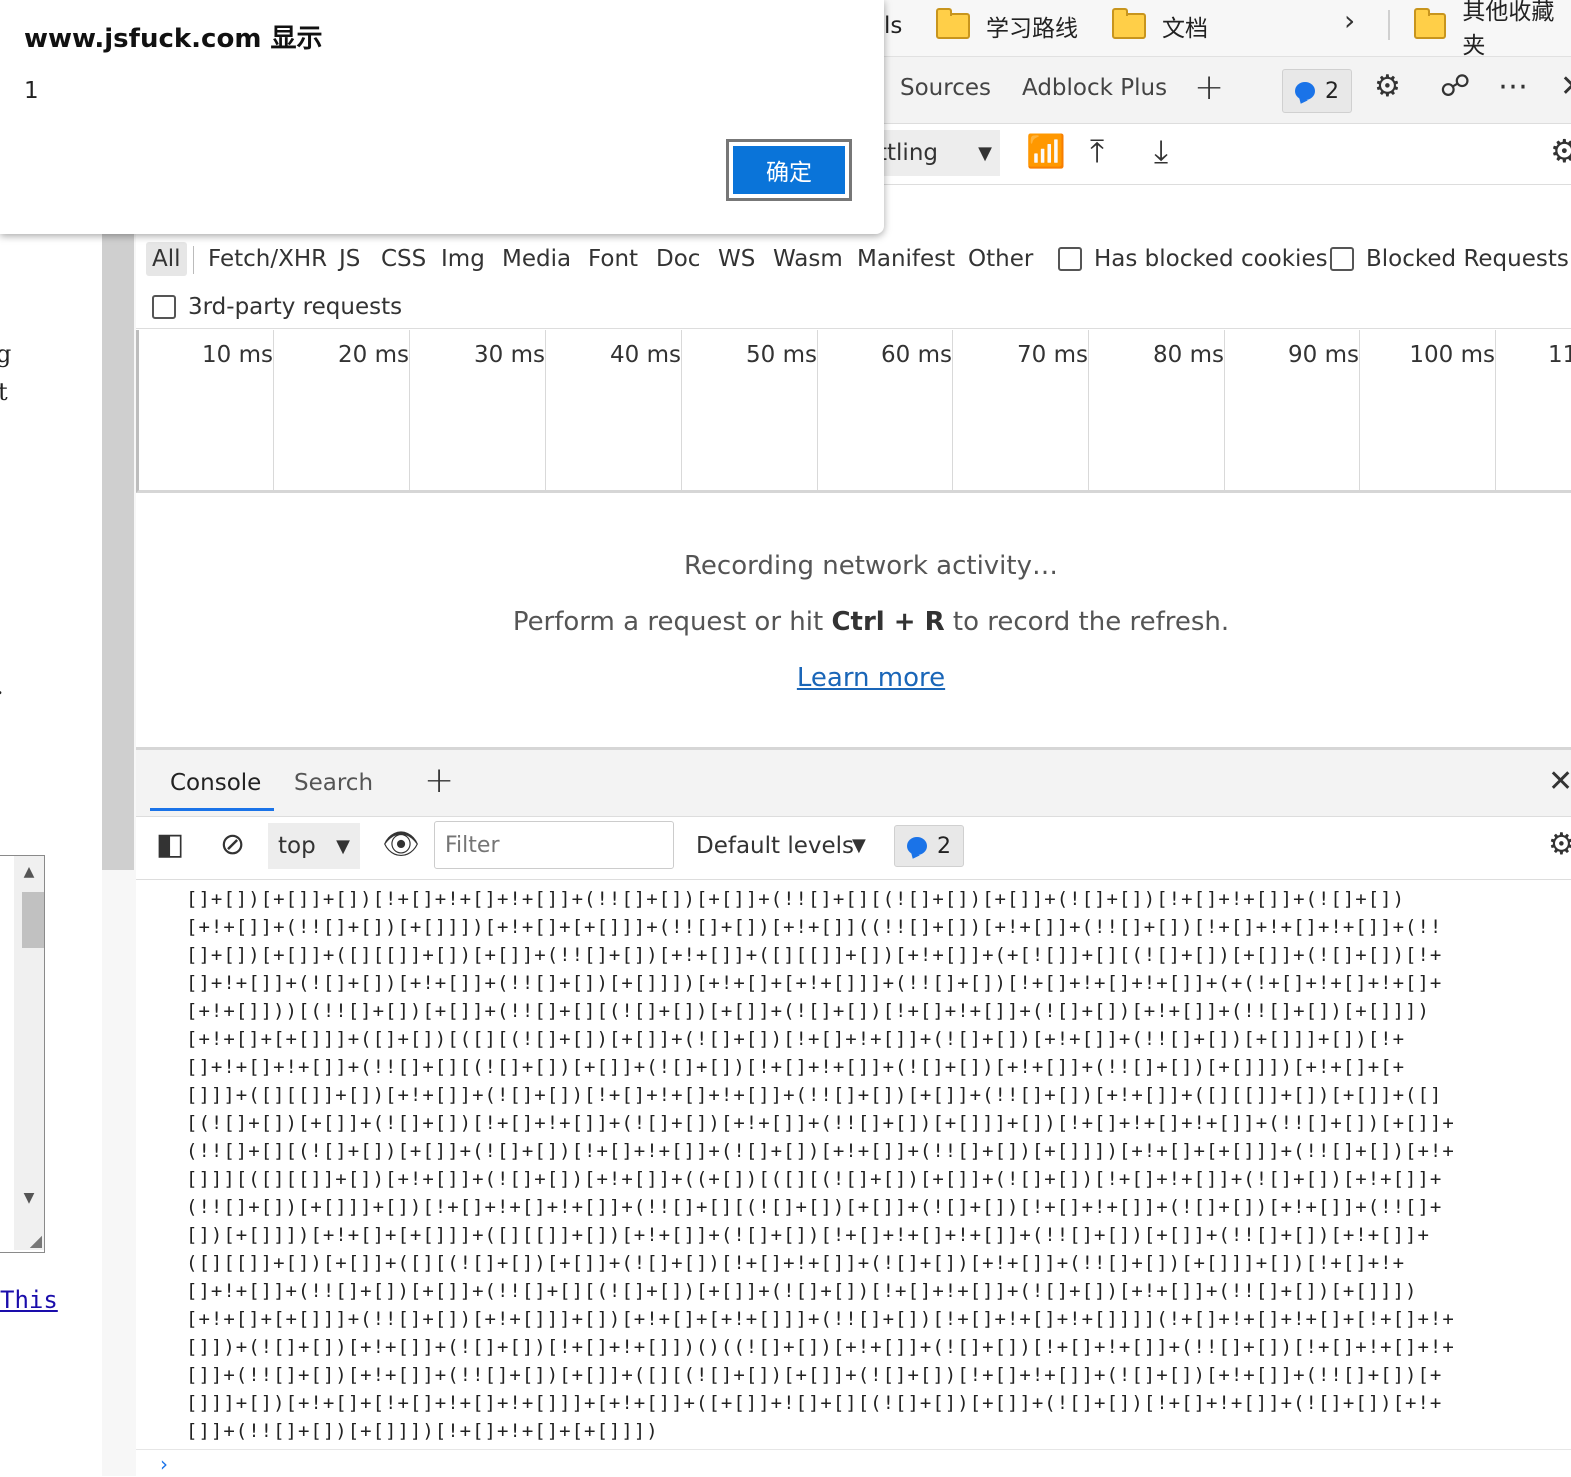 The image size is (1571, 1477). Describe the element at coordinates (906, 259) in the screenshot. I see `filter-manifest: Manifest` at that location.